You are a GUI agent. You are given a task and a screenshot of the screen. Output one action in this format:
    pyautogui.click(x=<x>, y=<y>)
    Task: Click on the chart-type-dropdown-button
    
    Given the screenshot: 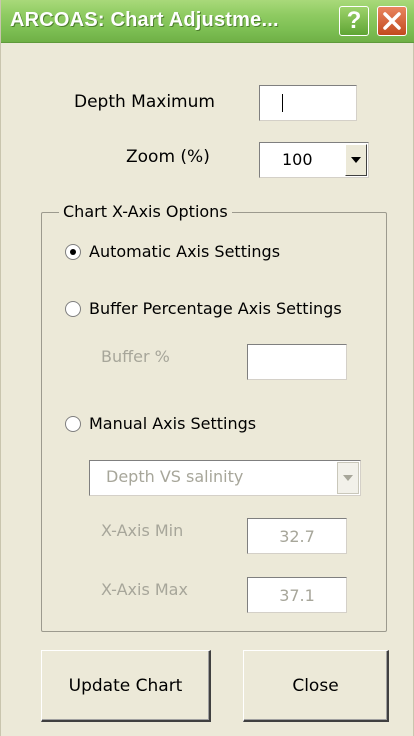 What is the action you would take?
    pyautogui.click(x=348, y=478)
    